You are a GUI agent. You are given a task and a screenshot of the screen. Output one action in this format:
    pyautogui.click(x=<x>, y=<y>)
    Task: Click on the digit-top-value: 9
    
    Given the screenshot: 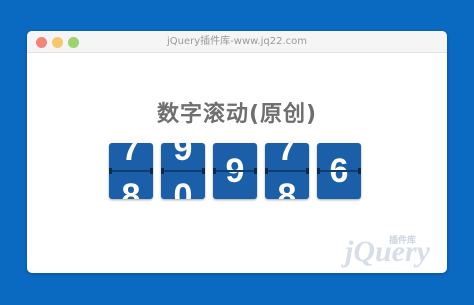 What is the action you would take?
    pyautogui.click(x=183, y=155)
    